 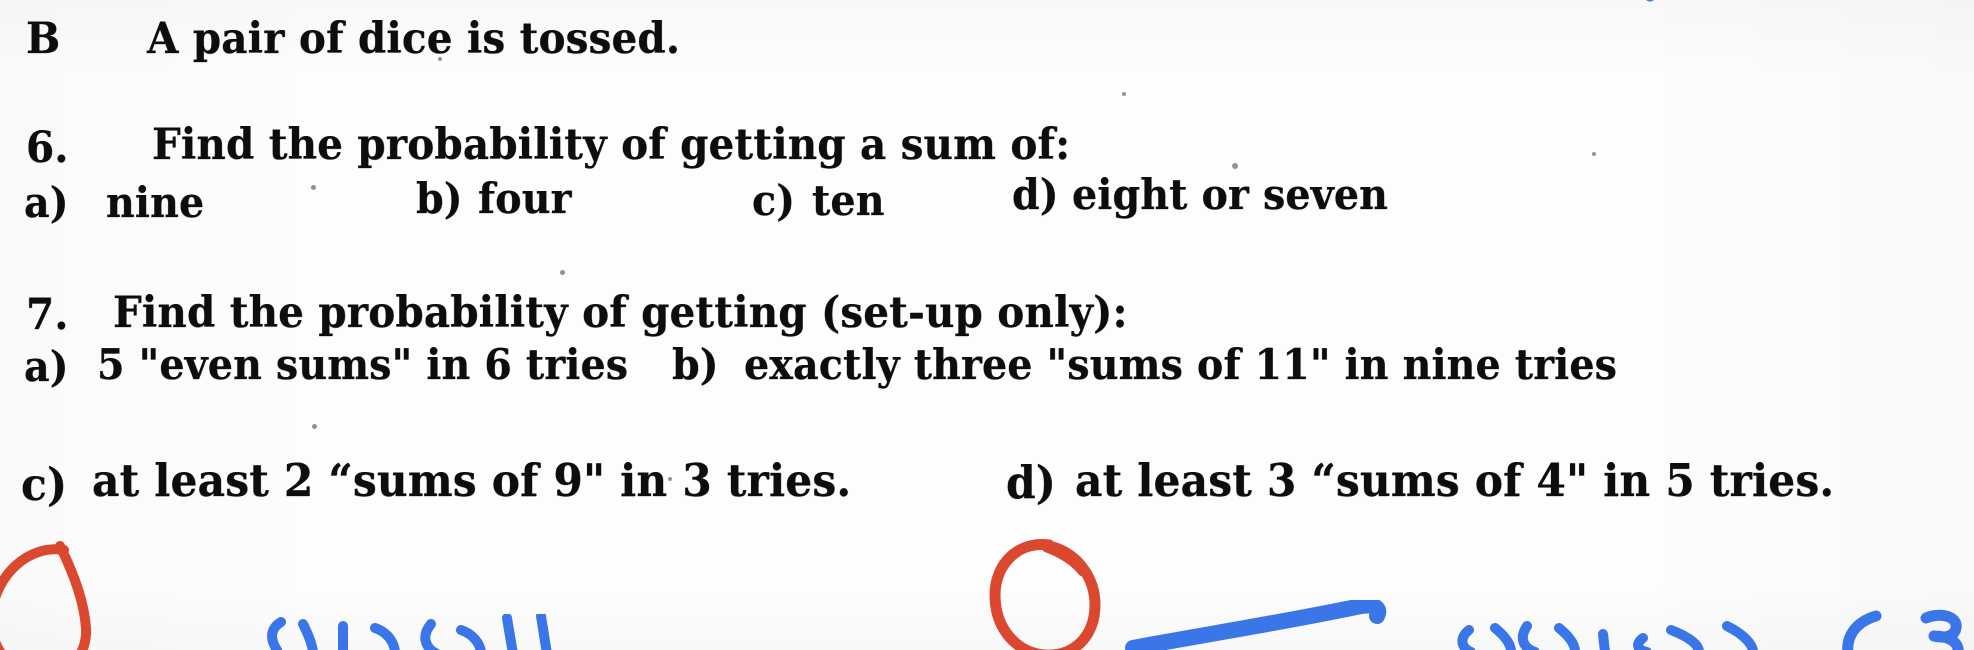 What do you see at coordinates (1181, 364) in the screenshot?
I see `question-7-option-b-text: exactly three "sums of 11" in nine tries` at bounding box center [1181, 364].